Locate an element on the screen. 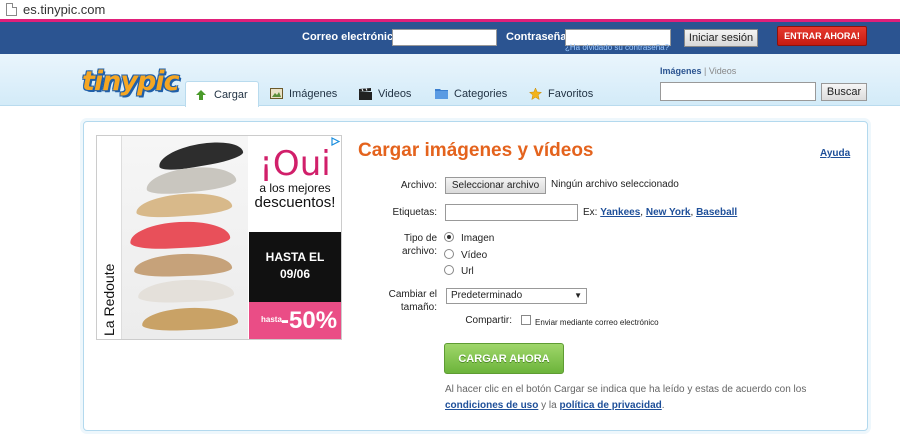 Image resolution: width=900 pixels, height=438 pixels. terms-of-use-link: condiciones de uso is located at coordinates (491, 405).